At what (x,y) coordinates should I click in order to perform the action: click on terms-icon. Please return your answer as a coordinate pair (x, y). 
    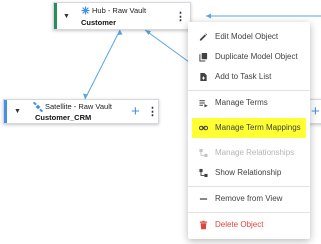
    Looking at the image, I should click on (203, 104).